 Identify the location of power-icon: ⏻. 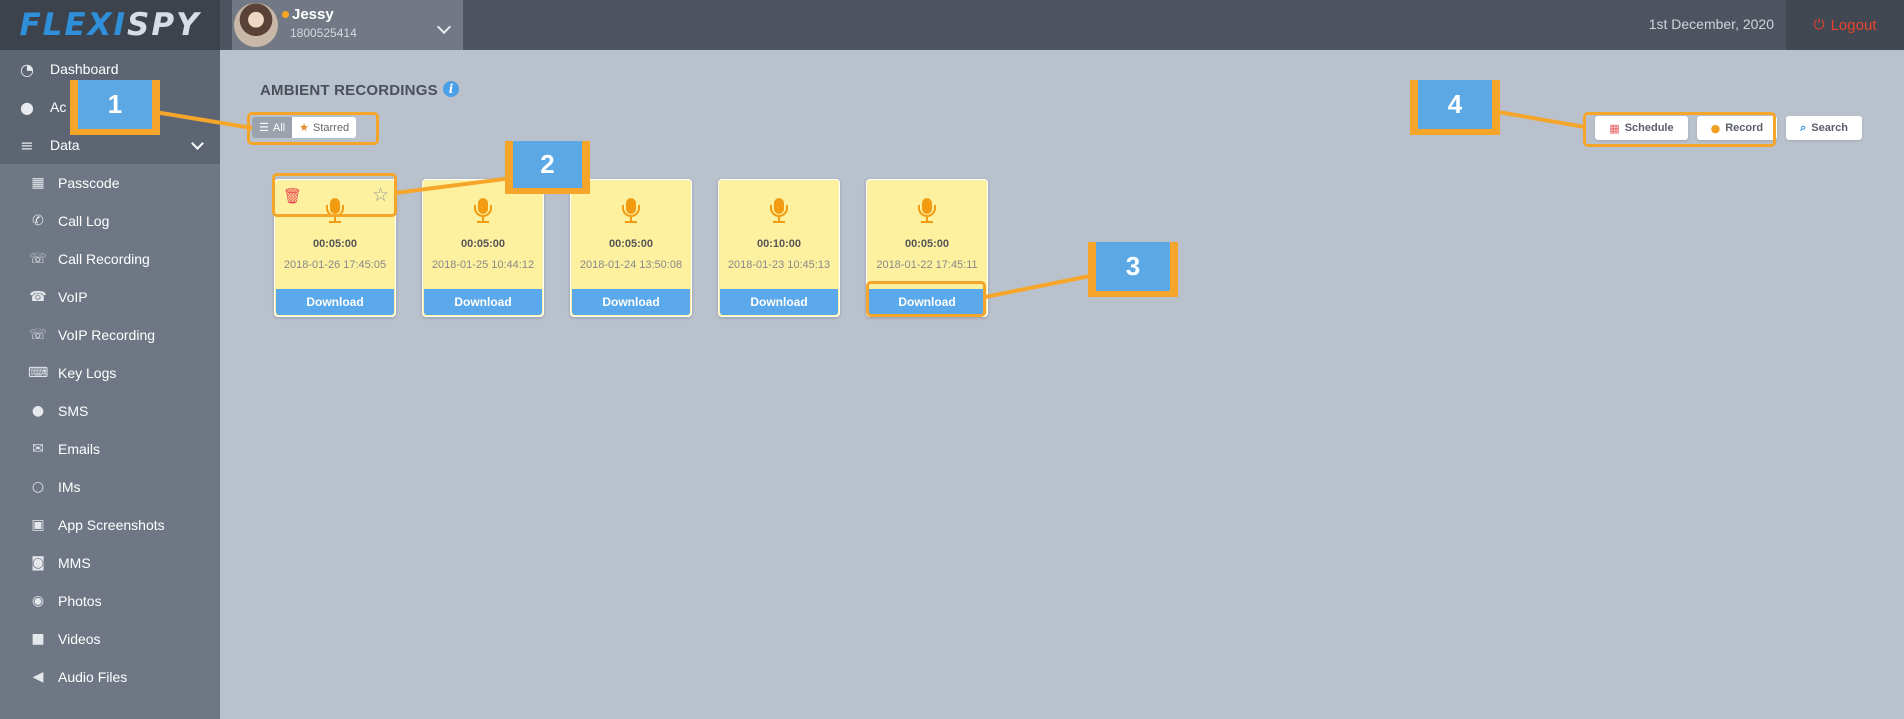
(1819, 25).